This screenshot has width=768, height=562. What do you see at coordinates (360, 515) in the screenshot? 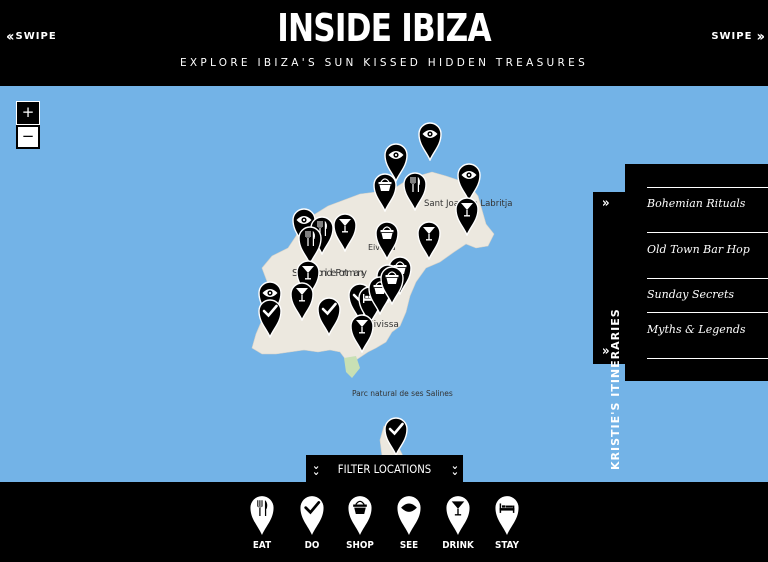
I see `basket-icon` at bounding box center [360, 515].